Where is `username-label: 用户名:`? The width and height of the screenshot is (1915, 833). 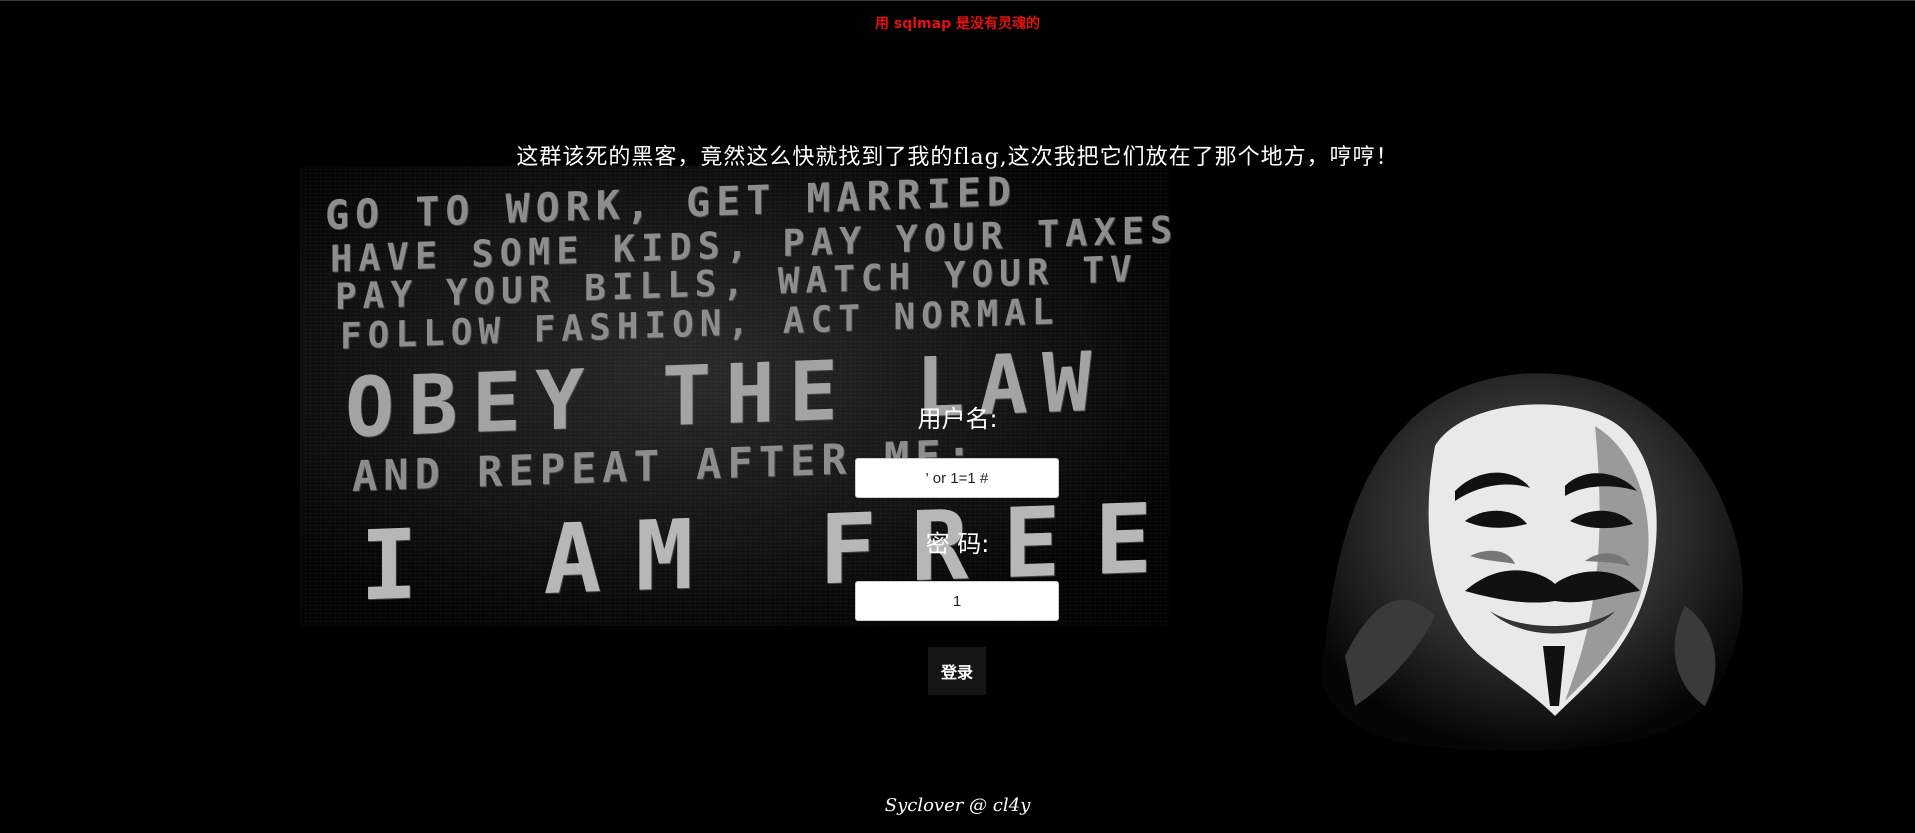 username-label: 用户名: is located at coordinates (957, 419).